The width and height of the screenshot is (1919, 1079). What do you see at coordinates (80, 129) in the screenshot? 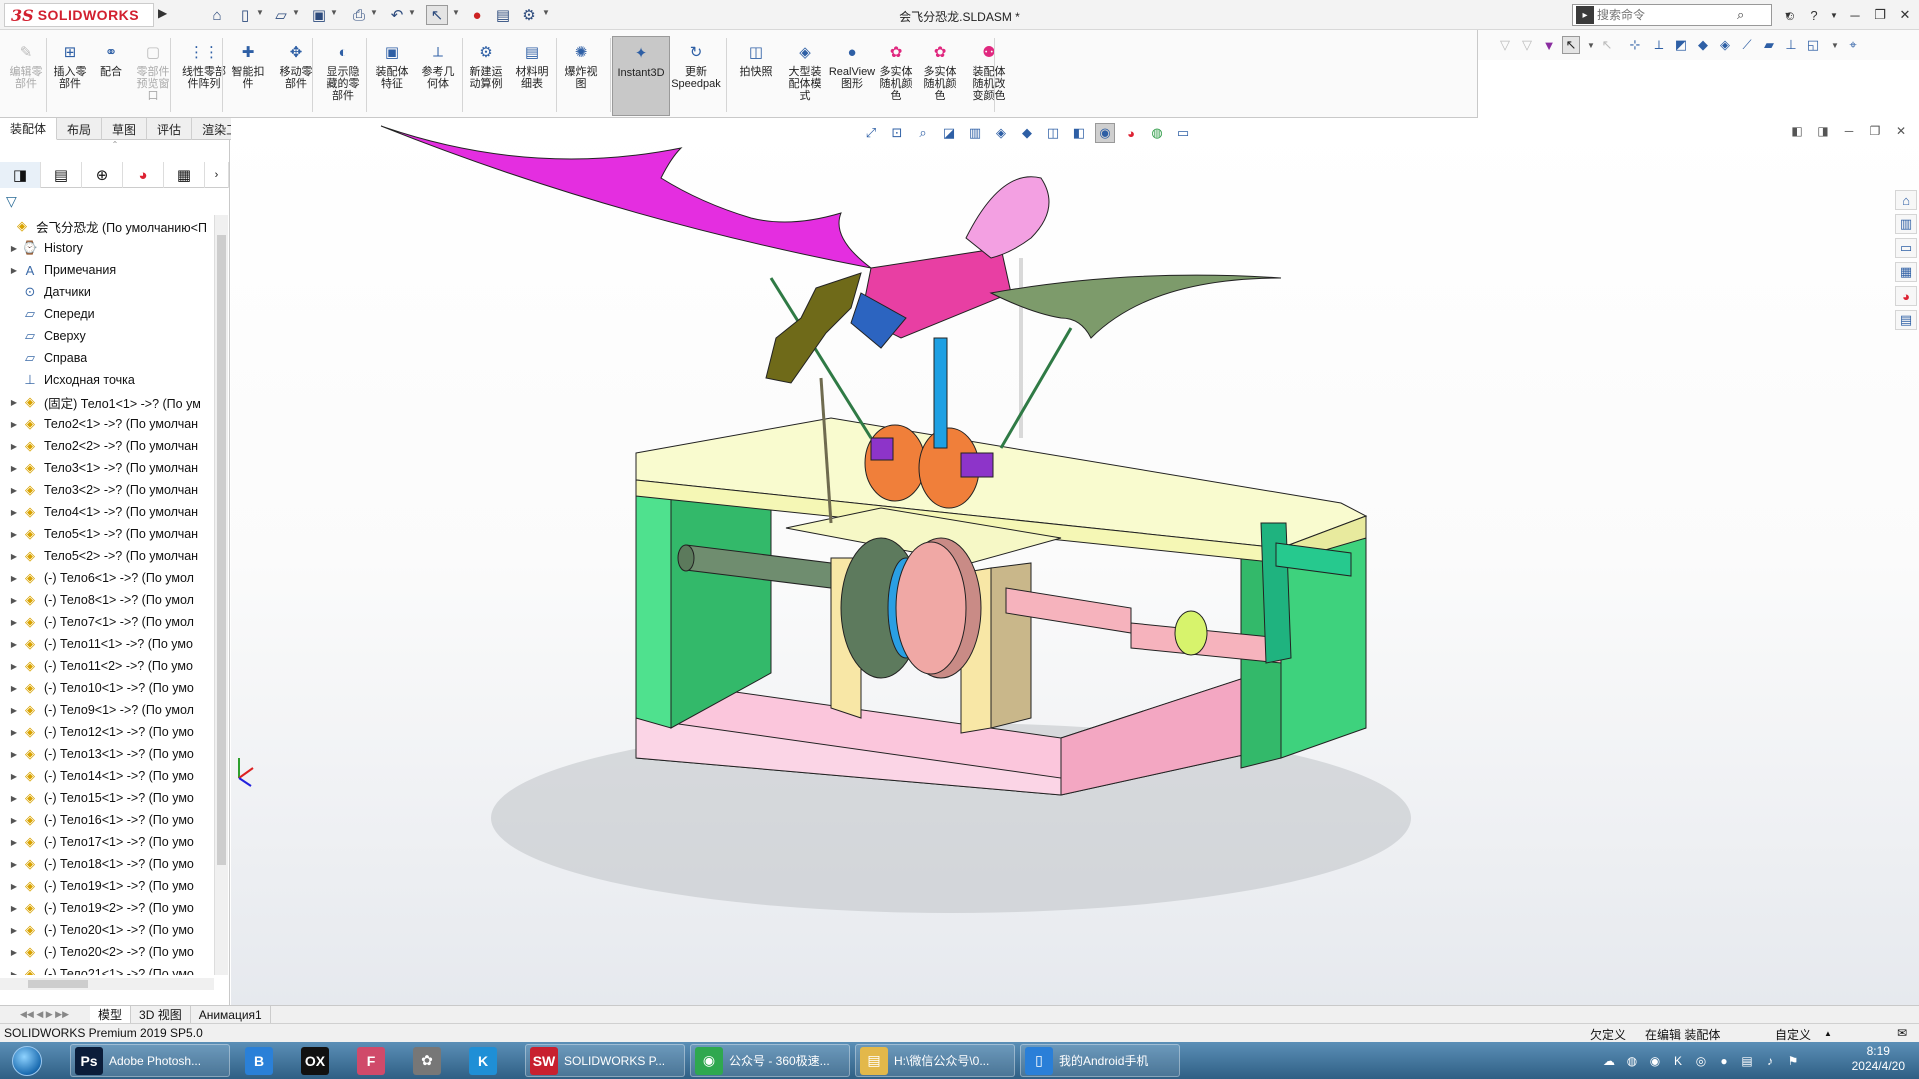
I see `tab-1: 布局` at bounding box center [80, 129].